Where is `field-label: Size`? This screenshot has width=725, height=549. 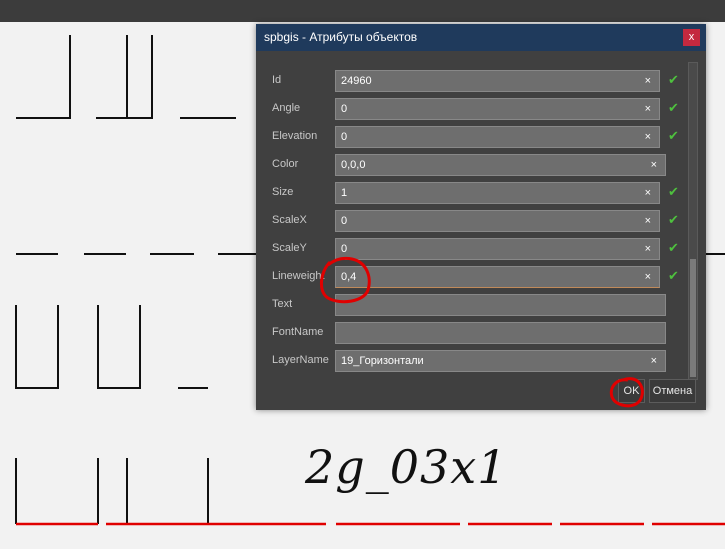 field-label: Size is located at coordinates (283, 192).